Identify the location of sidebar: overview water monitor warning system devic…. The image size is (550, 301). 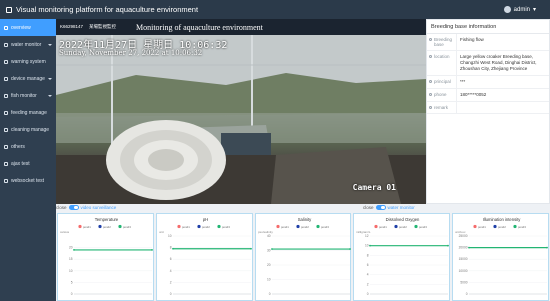
(28, 160).